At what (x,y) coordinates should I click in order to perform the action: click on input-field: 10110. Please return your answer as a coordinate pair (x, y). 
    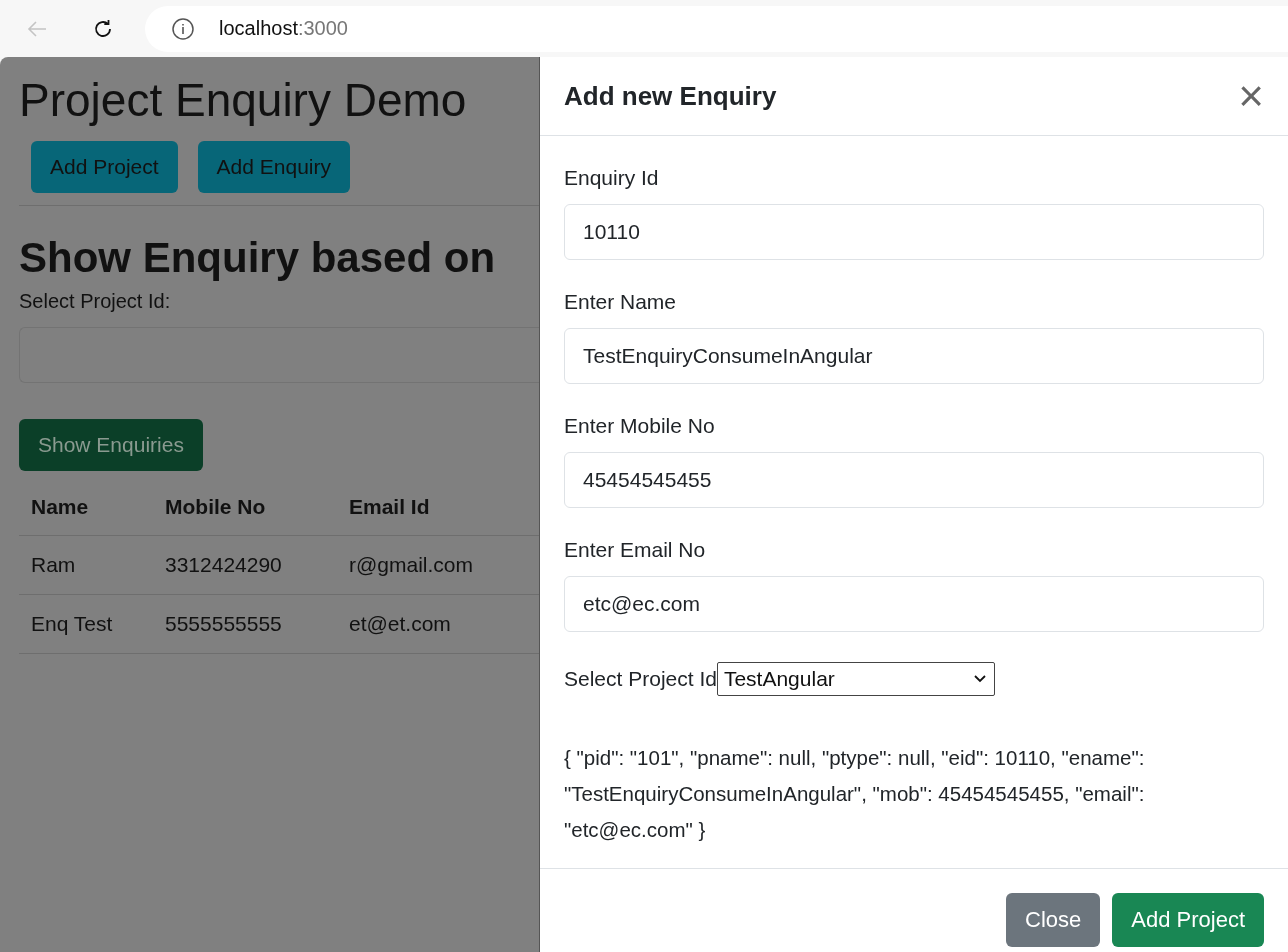
    Looking at the image, I should click on (914, 232).